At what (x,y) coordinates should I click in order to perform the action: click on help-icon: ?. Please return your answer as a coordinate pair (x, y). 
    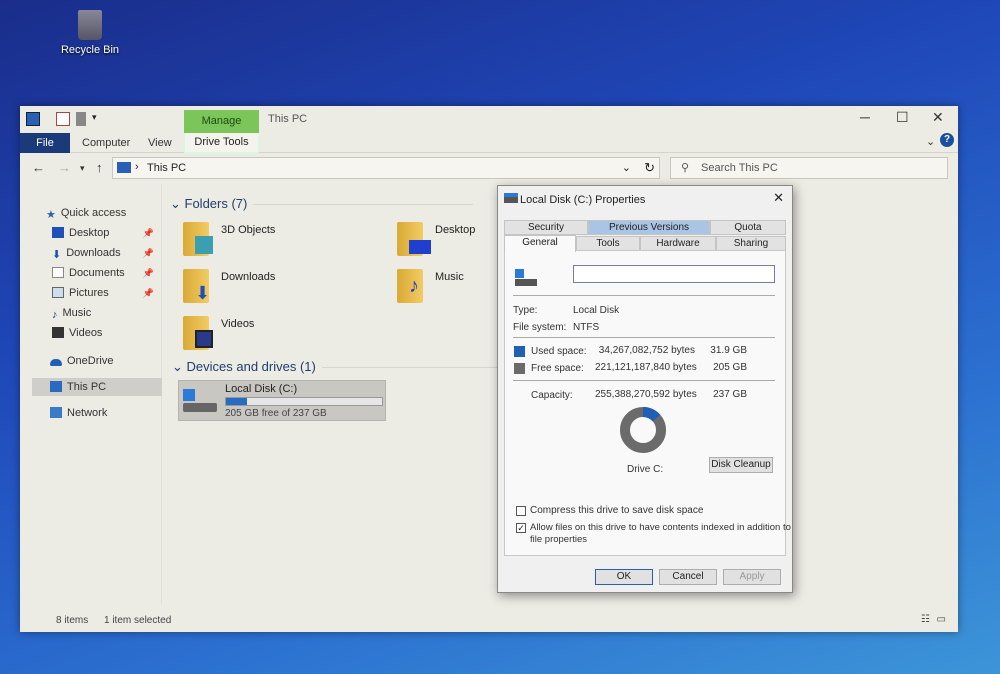
    Looking at the image, I should click on (947, 140).